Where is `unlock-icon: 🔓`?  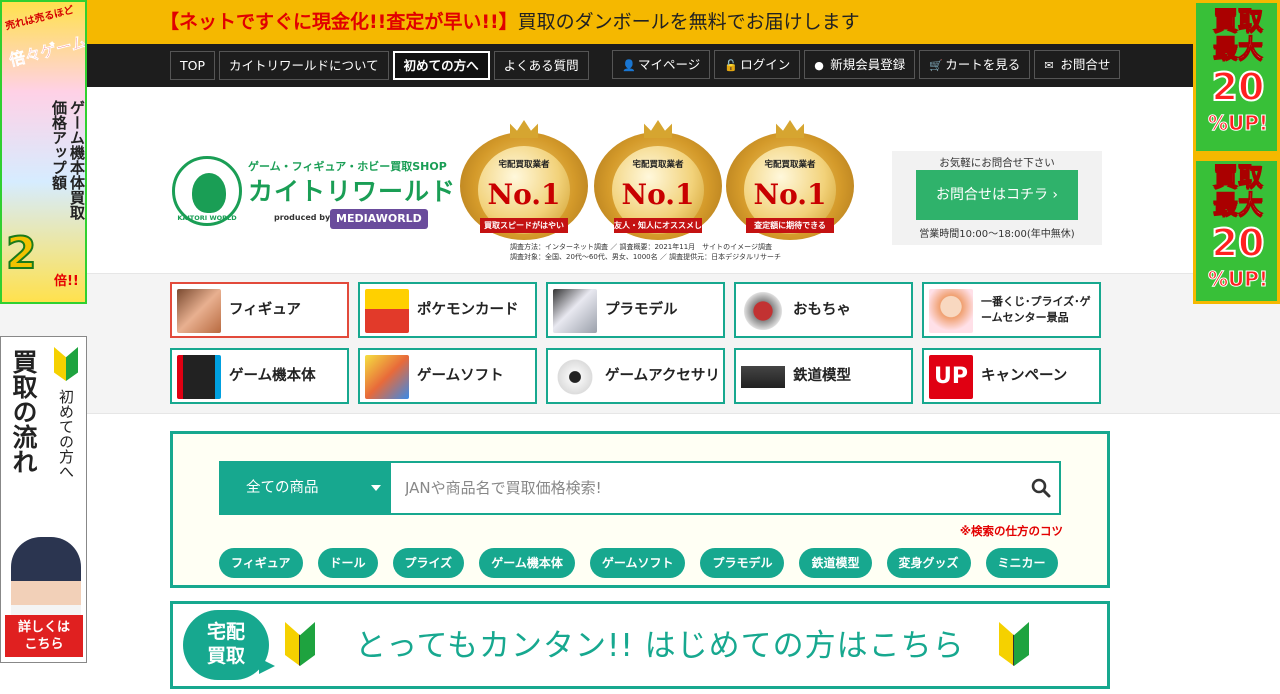
unlock-icon: 🔓 is located at coordinates (731, 65).